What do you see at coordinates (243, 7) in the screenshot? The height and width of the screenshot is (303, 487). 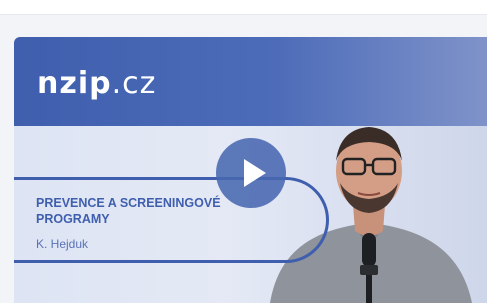 I see `top-divider` at bounding box center [243, 7].